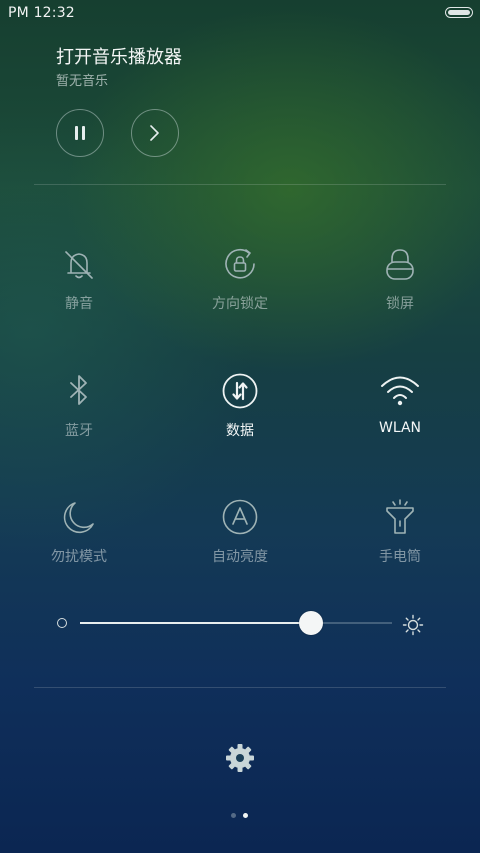 The height and width of the screenshot is (853, 480). What do you see at coordinates (240, 304) in the screenshot?
I see `toggle-label: 方向锁定` at bounding box center [240, 304].